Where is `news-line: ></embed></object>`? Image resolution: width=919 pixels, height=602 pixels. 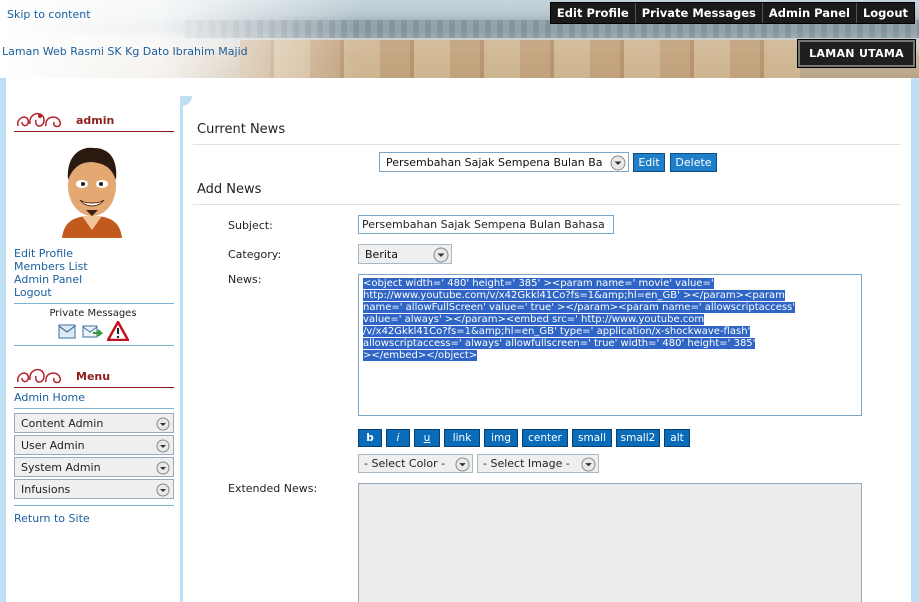 news-line: ></embed></object> is located at coordinates (420, 355).